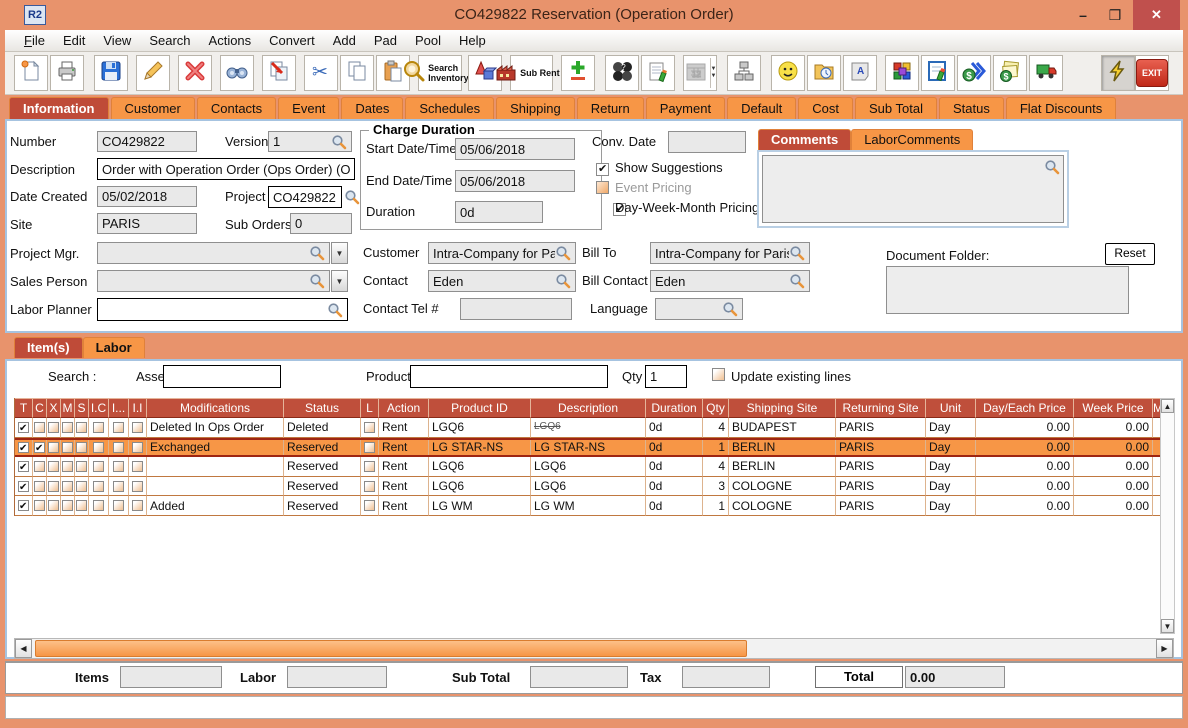 This screenshot has width=1188, height=728. What do you see at coordinates (674, 408) in the screenshot?
I see `column-header-duration: Duration` at bounding box center [674, 408].